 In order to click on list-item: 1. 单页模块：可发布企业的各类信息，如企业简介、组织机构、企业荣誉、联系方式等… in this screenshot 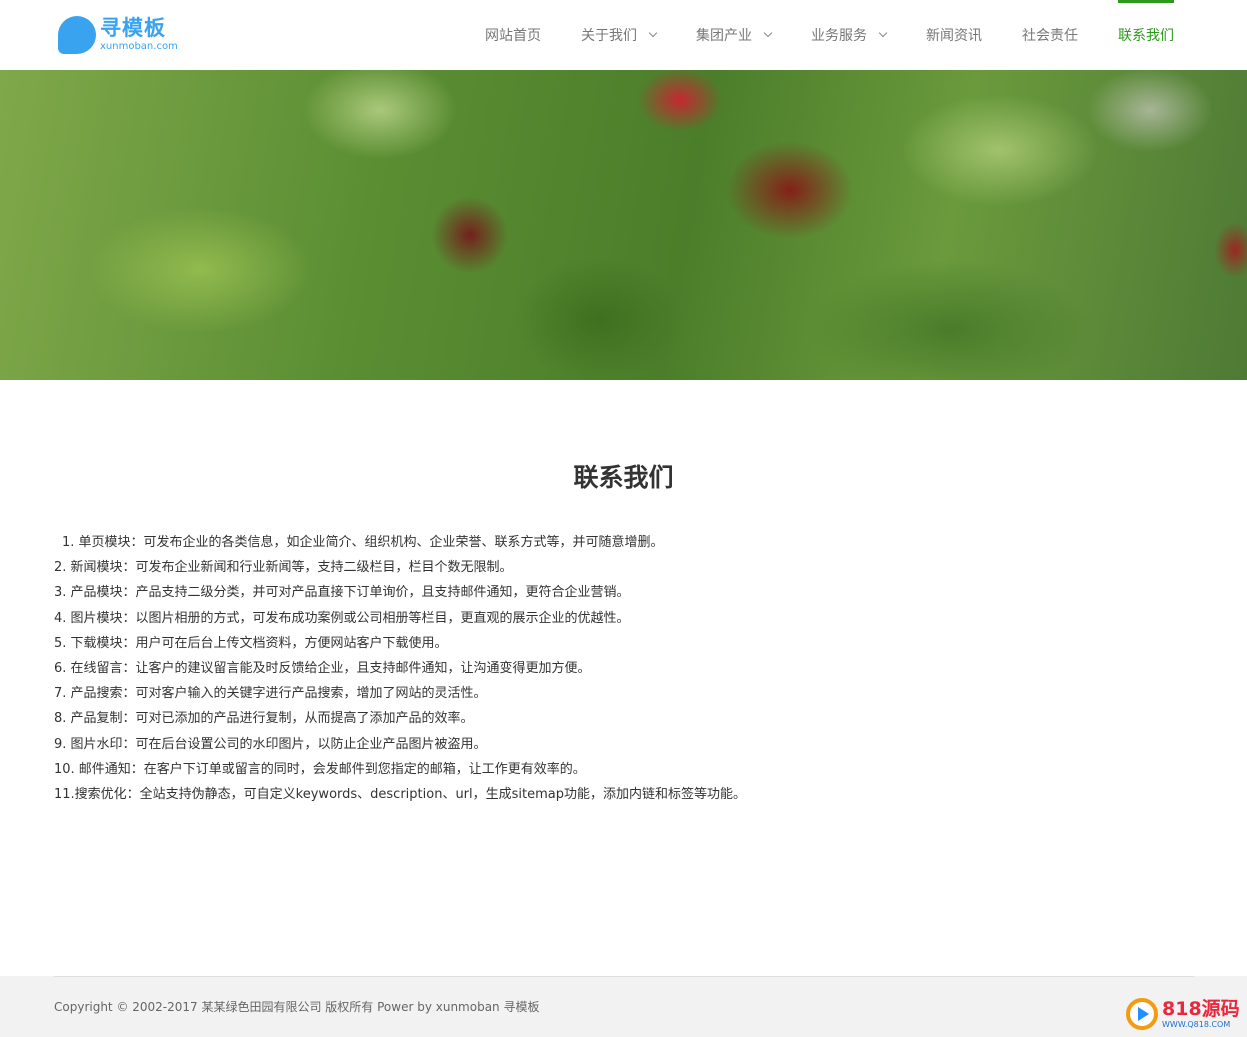, I will do `click(363, 542)`.